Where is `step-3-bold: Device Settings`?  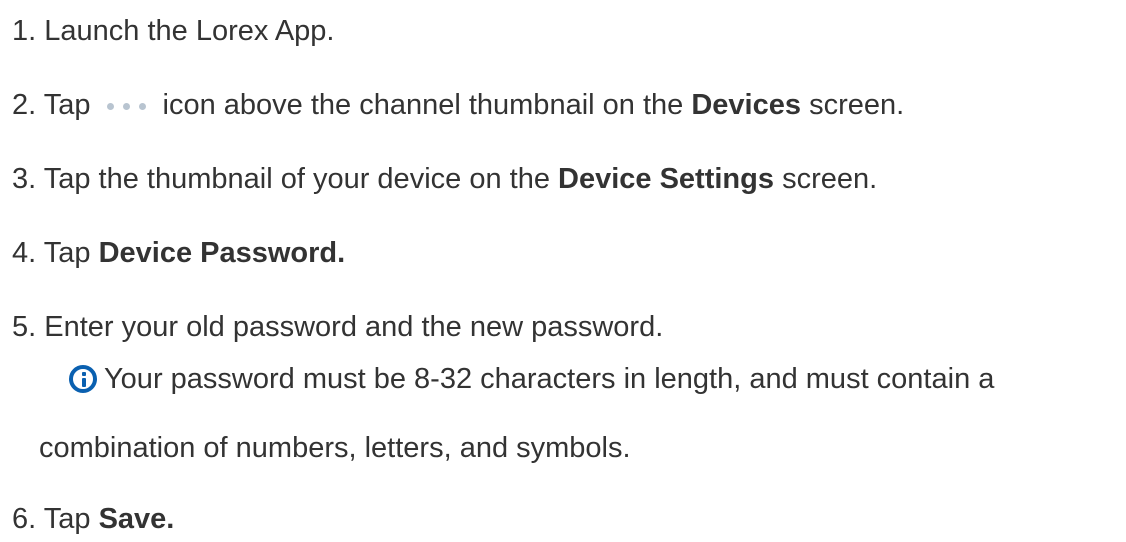 step-3-bold: Device Settings is located at coordinates (666, 179).